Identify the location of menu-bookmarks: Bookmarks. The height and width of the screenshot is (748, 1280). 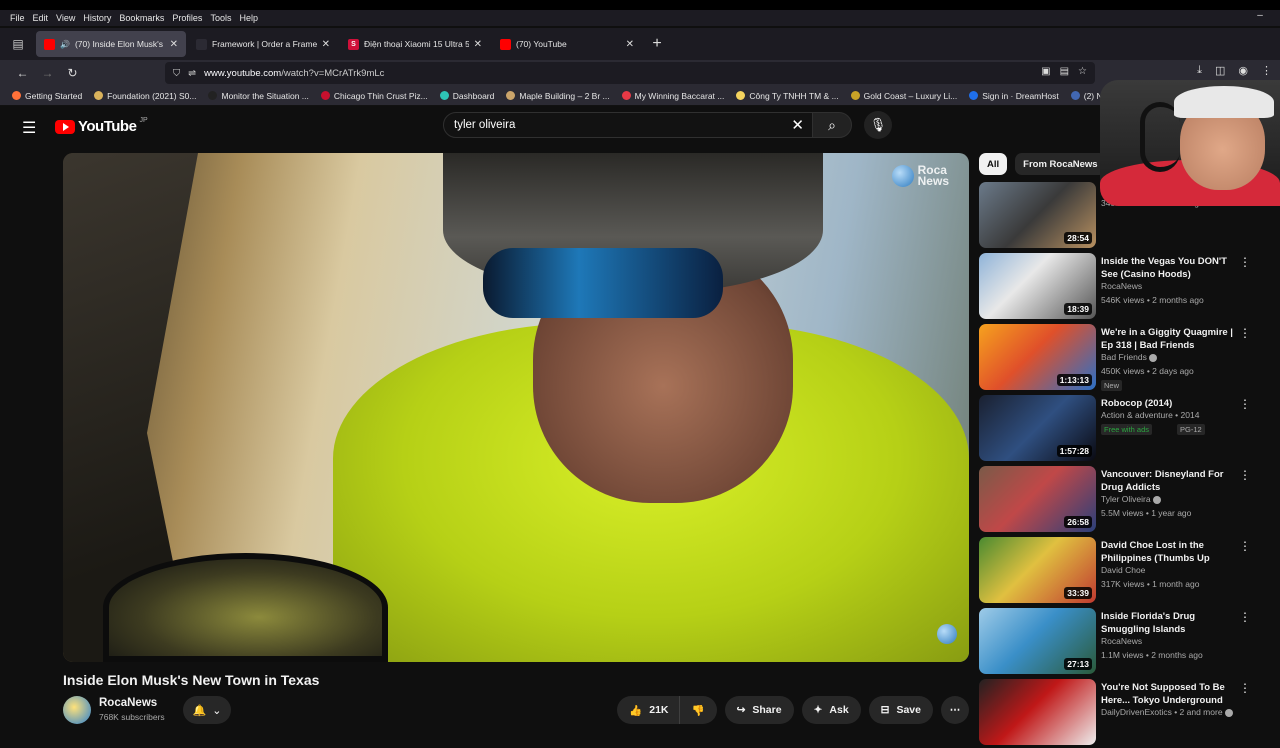
(141, 18).